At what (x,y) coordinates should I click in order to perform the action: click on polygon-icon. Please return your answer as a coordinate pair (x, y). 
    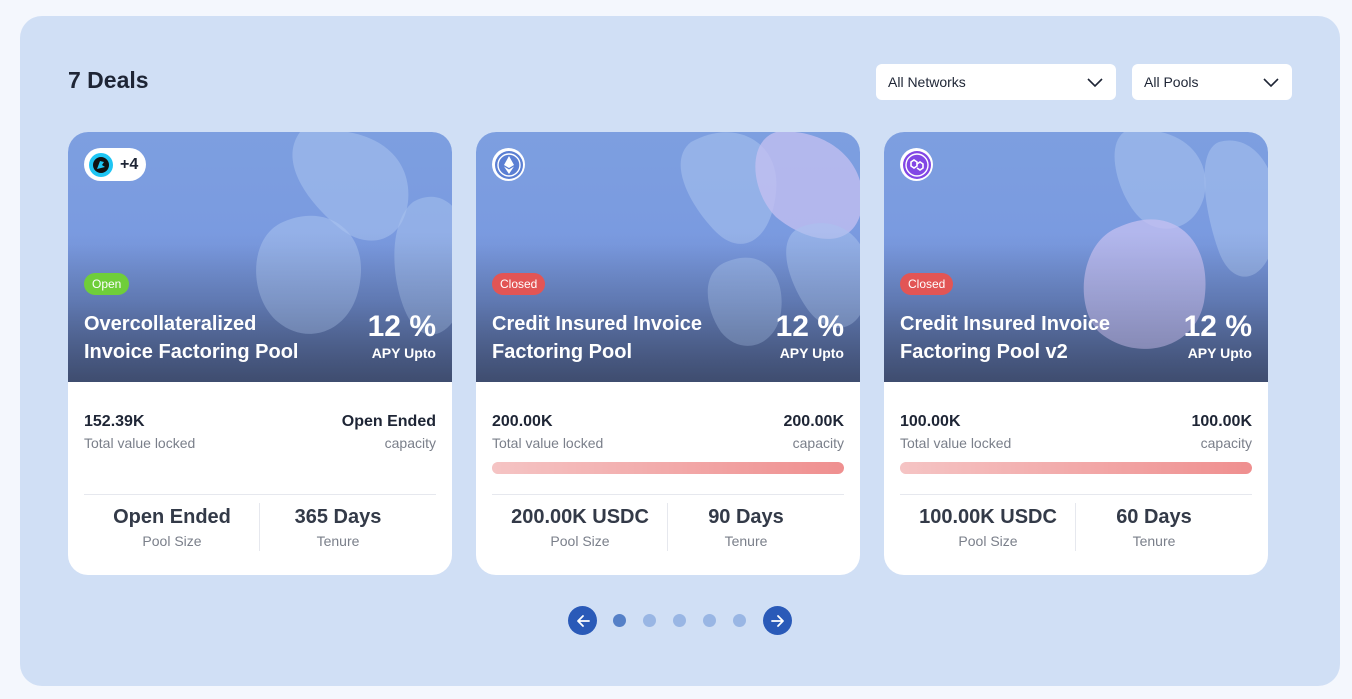
    Looking at the image, I should click on (916, 164).